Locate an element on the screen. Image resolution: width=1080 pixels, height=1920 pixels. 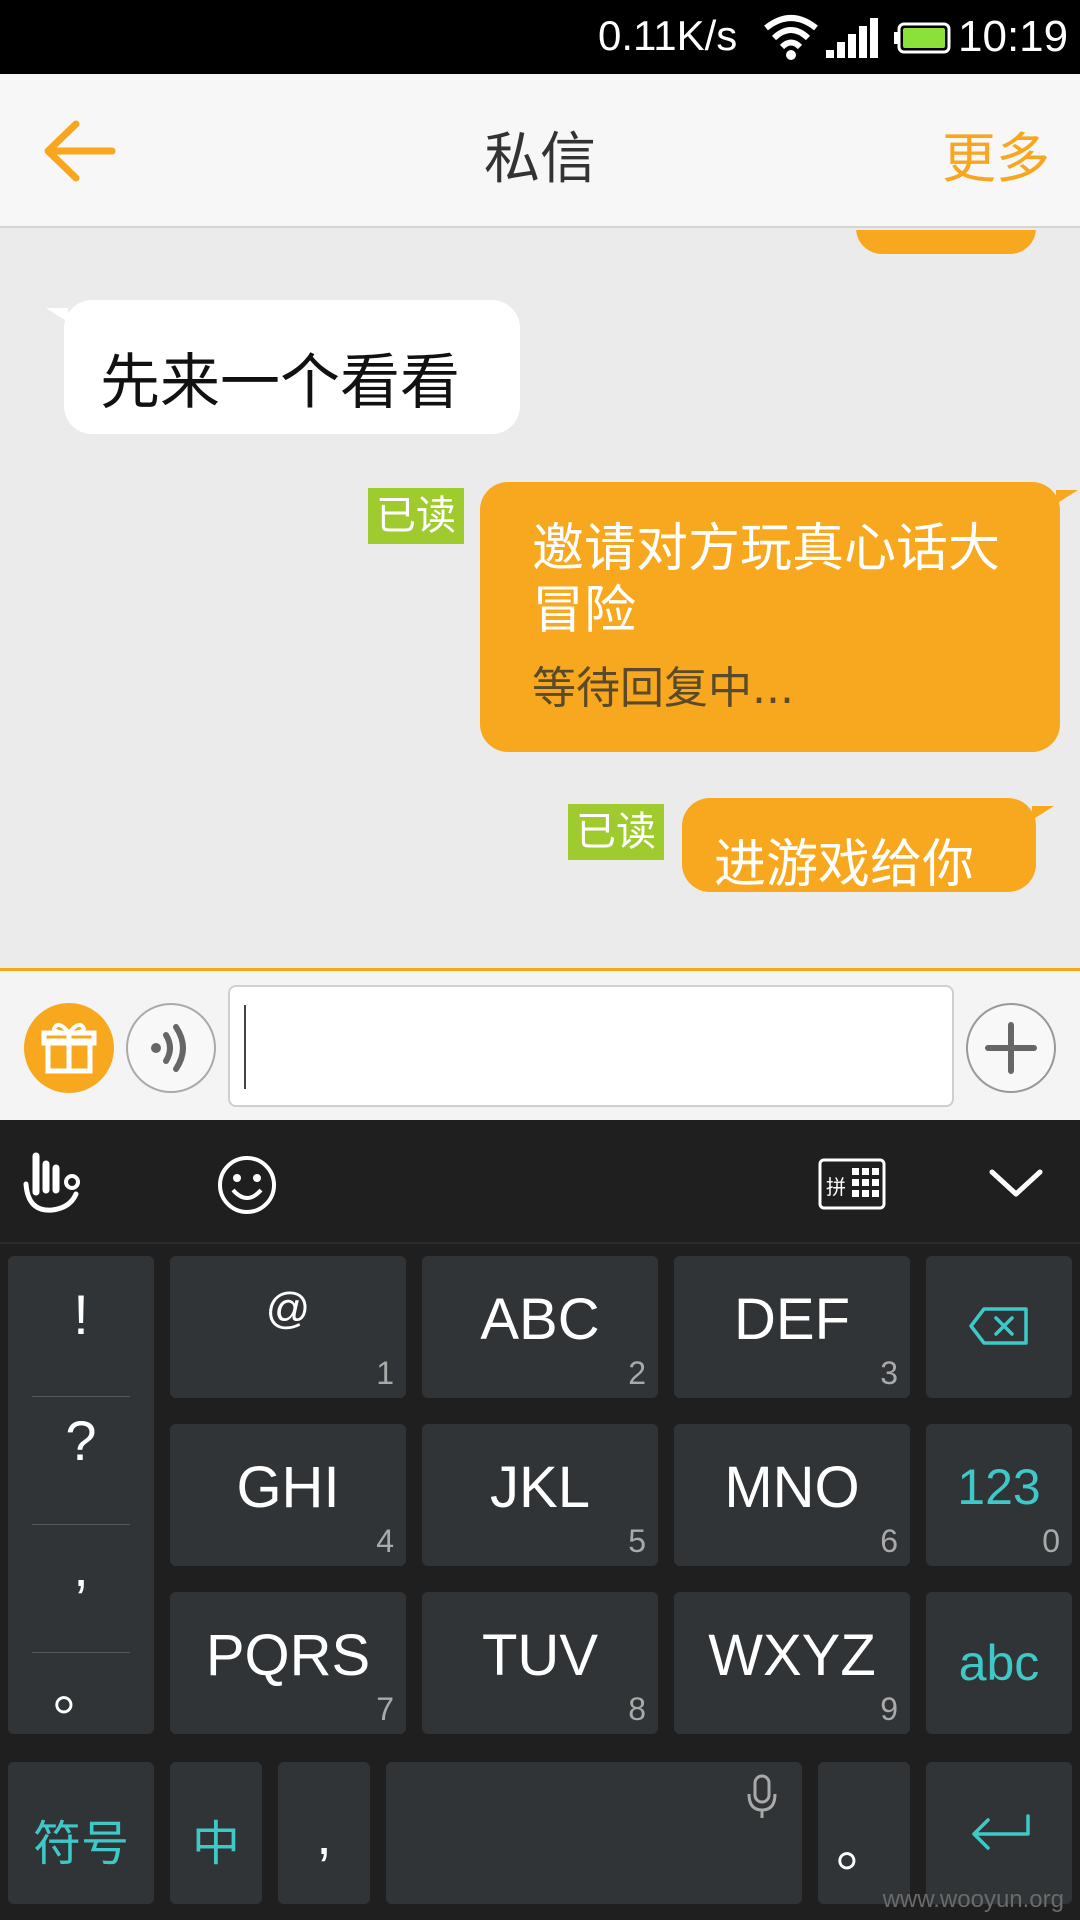
gesture-icon is located at coordinates (53, 1182).